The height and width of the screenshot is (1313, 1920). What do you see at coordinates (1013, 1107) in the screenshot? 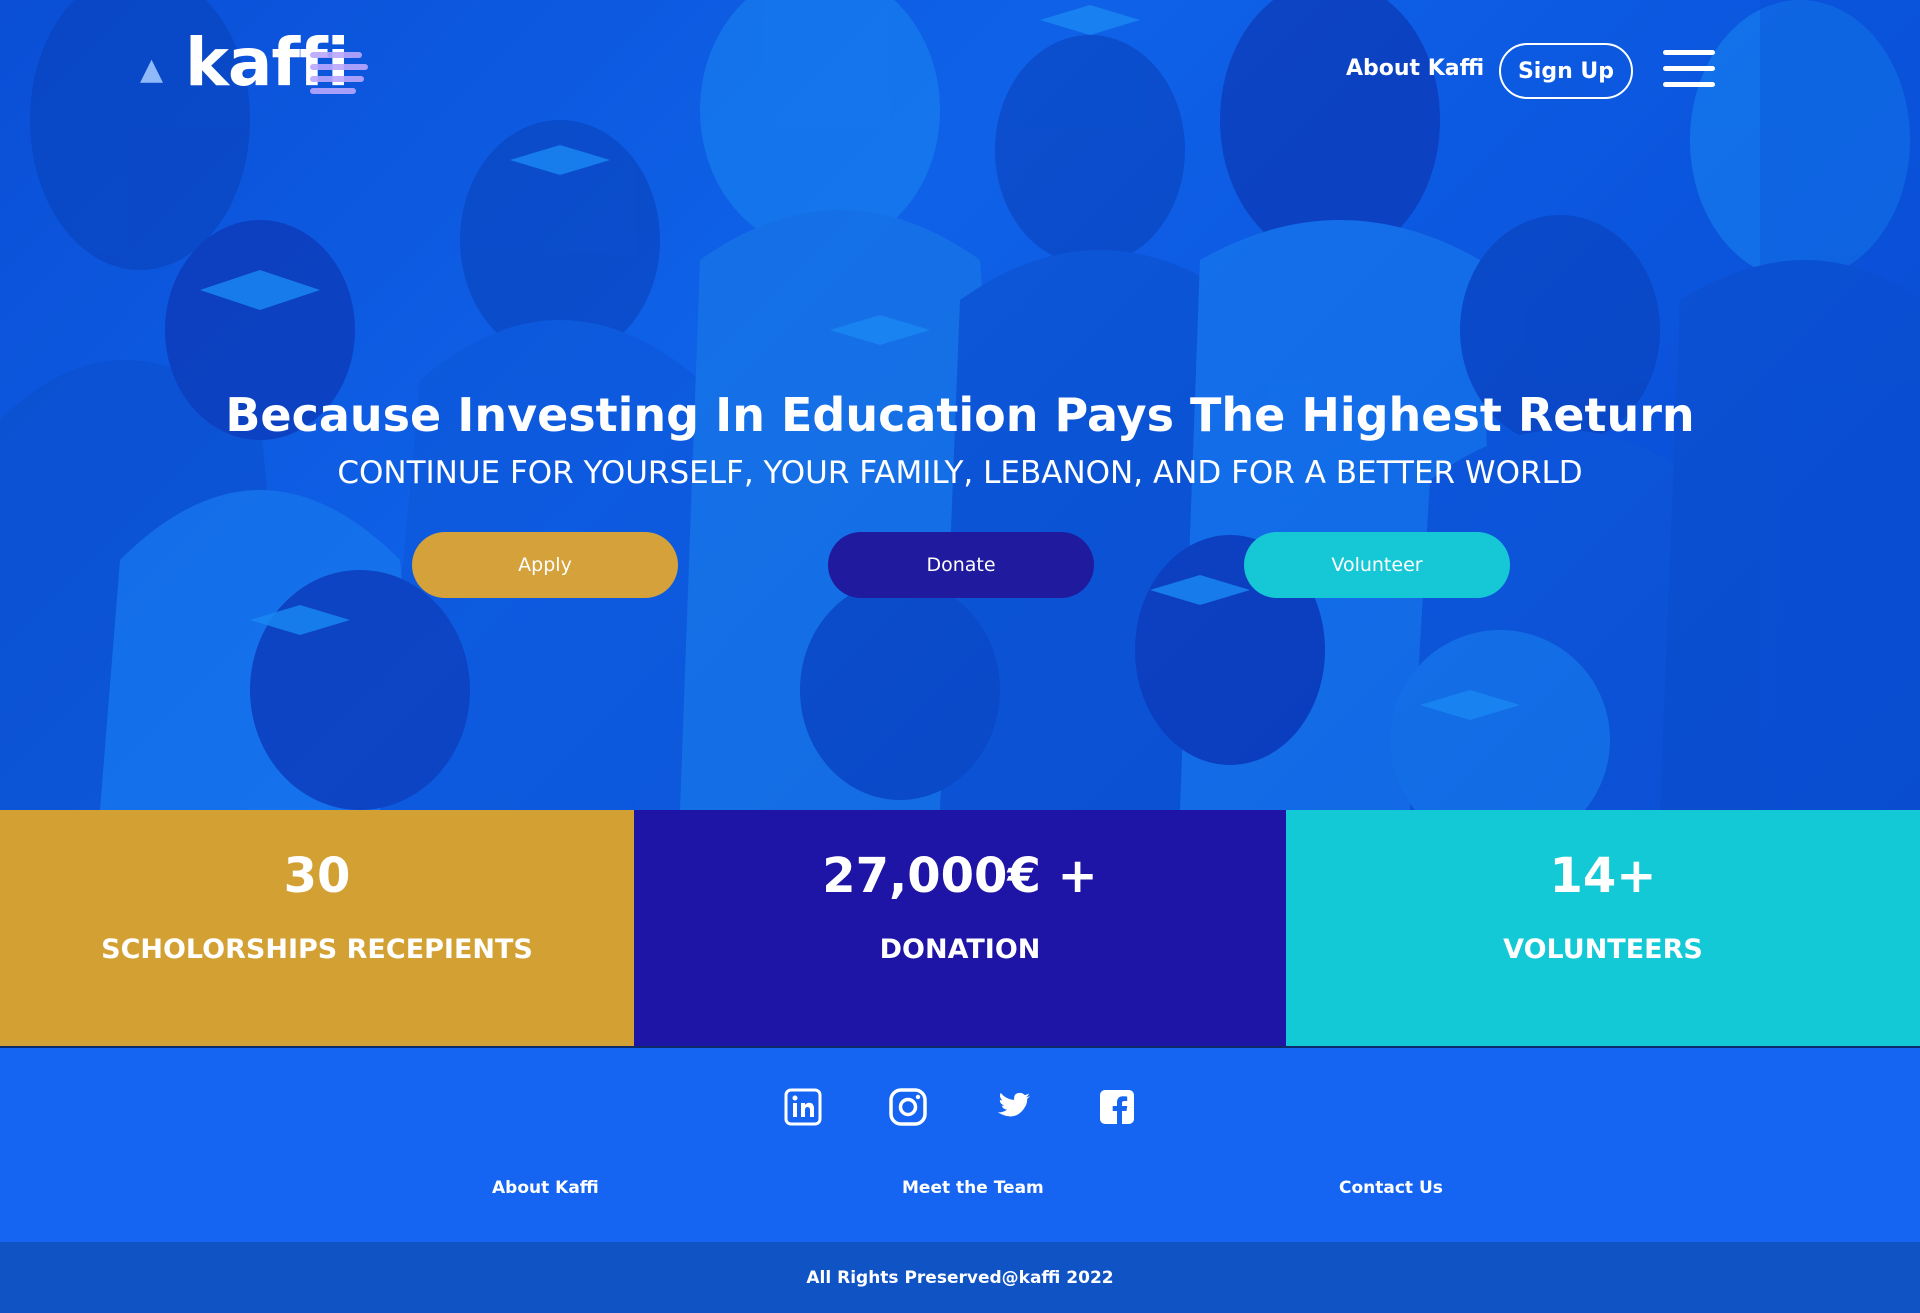
I see `twitter-icon` at bounding box center [1013, 1107].